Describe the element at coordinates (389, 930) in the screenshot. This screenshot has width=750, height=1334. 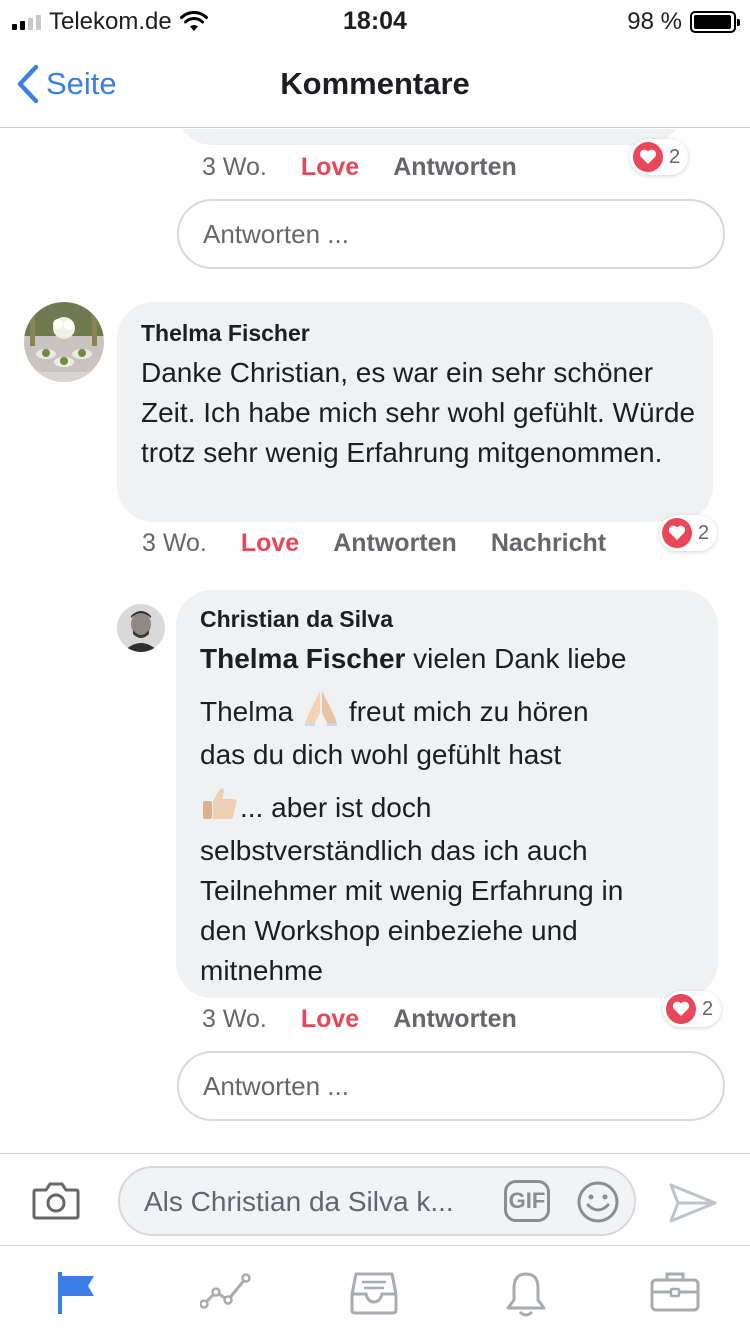
I see `comment-text-line: den Workshop einbeziehe und` at that location.